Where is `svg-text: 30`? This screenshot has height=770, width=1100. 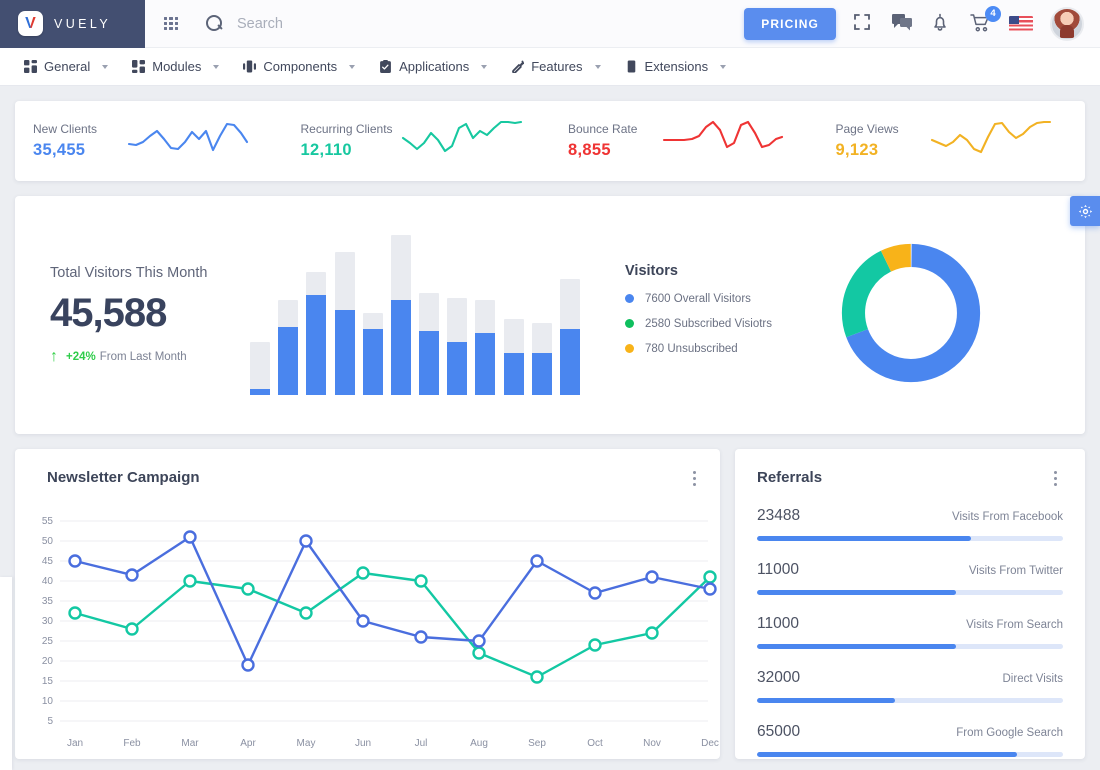
svg-text: 30 is located at coordinates (48, 621).